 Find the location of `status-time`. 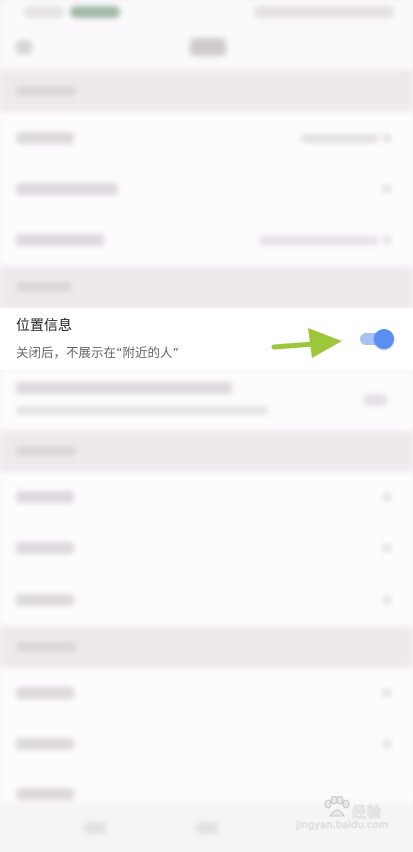

status-time is located at coordinates (44, 12).